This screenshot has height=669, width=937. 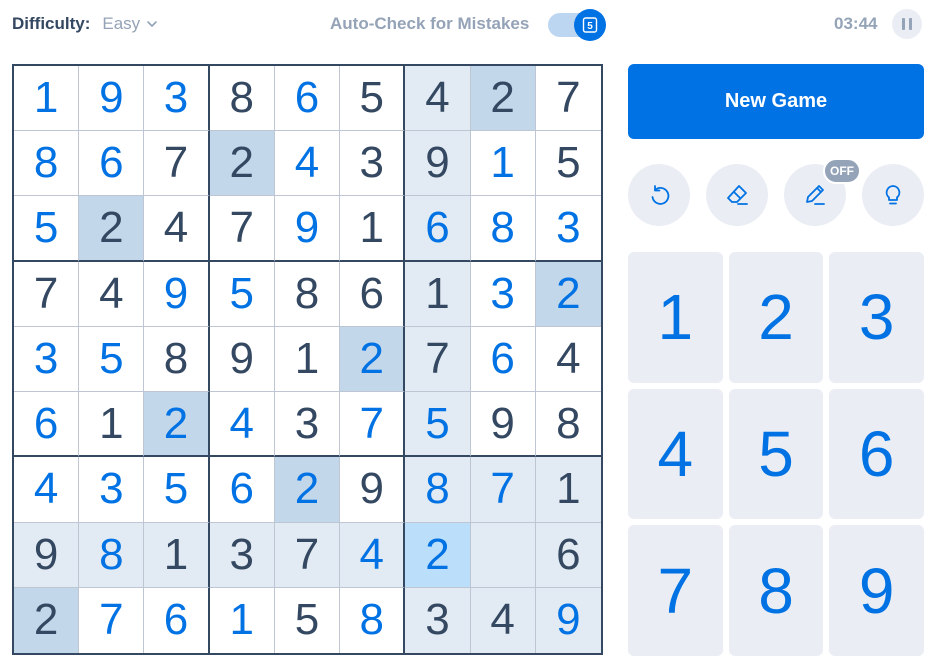 What do you see at coordinates (876, 590) in the screenshot?
I see `number-key-9: 9` at bounding box center [876, 590].